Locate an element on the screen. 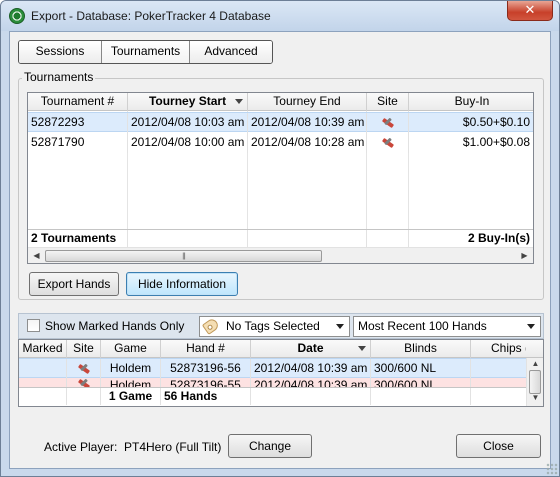 Image resolution: width=560 pixels, height=477 pixels. buy-in-count-total: 2 Buy-In(s) is located at coordinates (498, 238).